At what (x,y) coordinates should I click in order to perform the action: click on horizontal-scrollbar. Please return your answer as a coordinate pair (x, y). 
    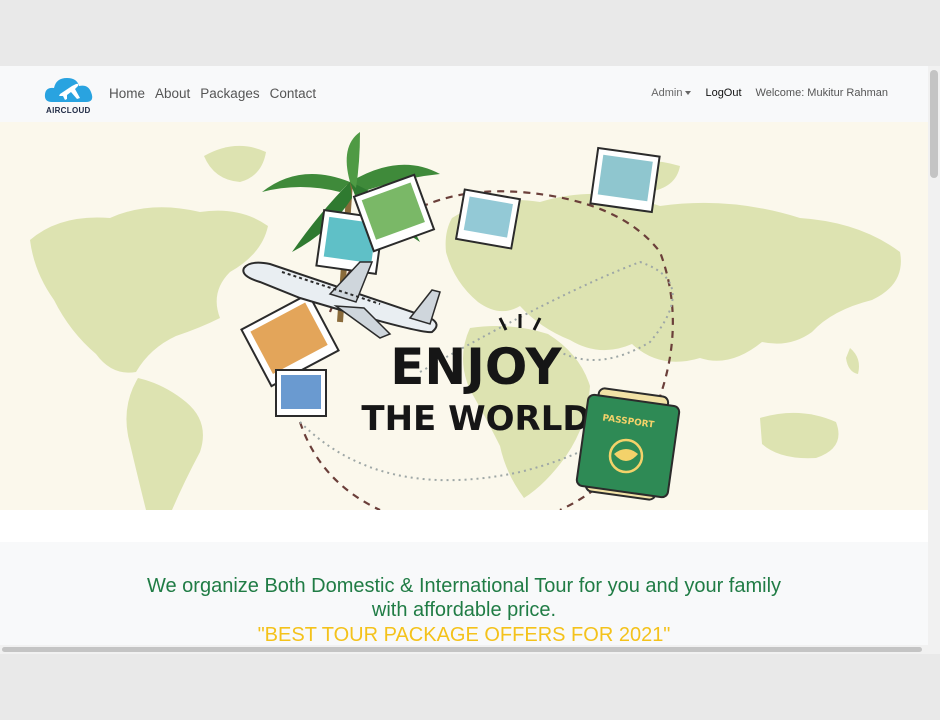
    Looking at the image, I should click on (464, 649).